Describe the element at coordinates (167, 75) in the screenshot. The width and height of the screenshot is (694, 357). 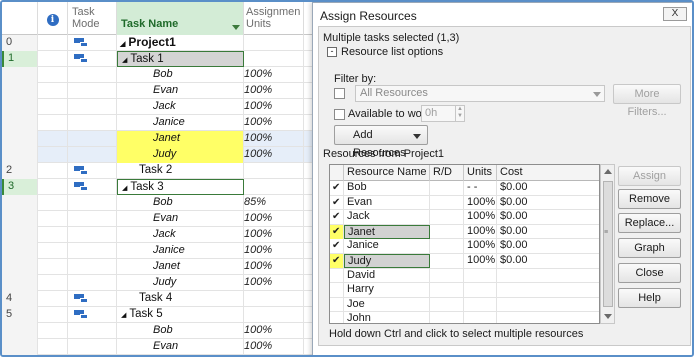
I see `table-row: Bob 100%` at that location.